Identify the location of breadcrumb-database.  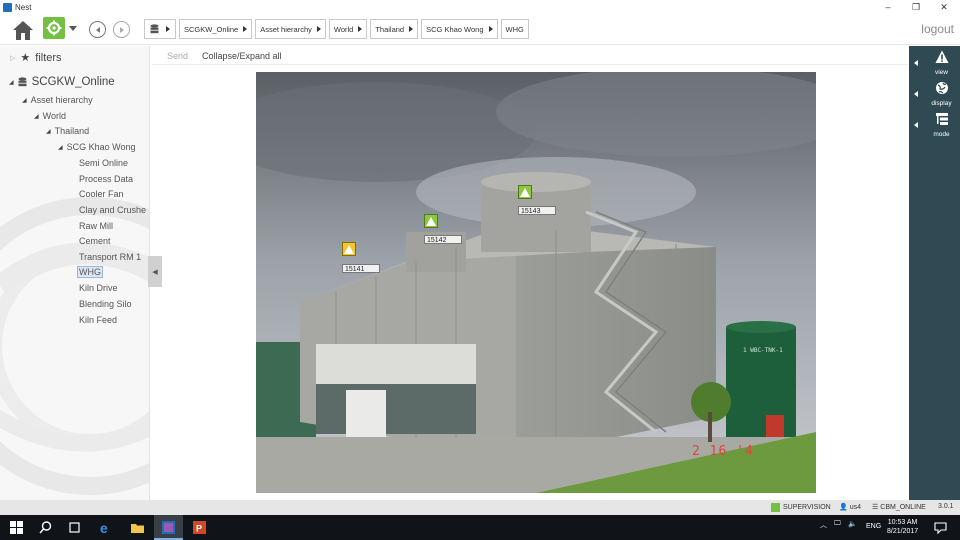
(160, 29).